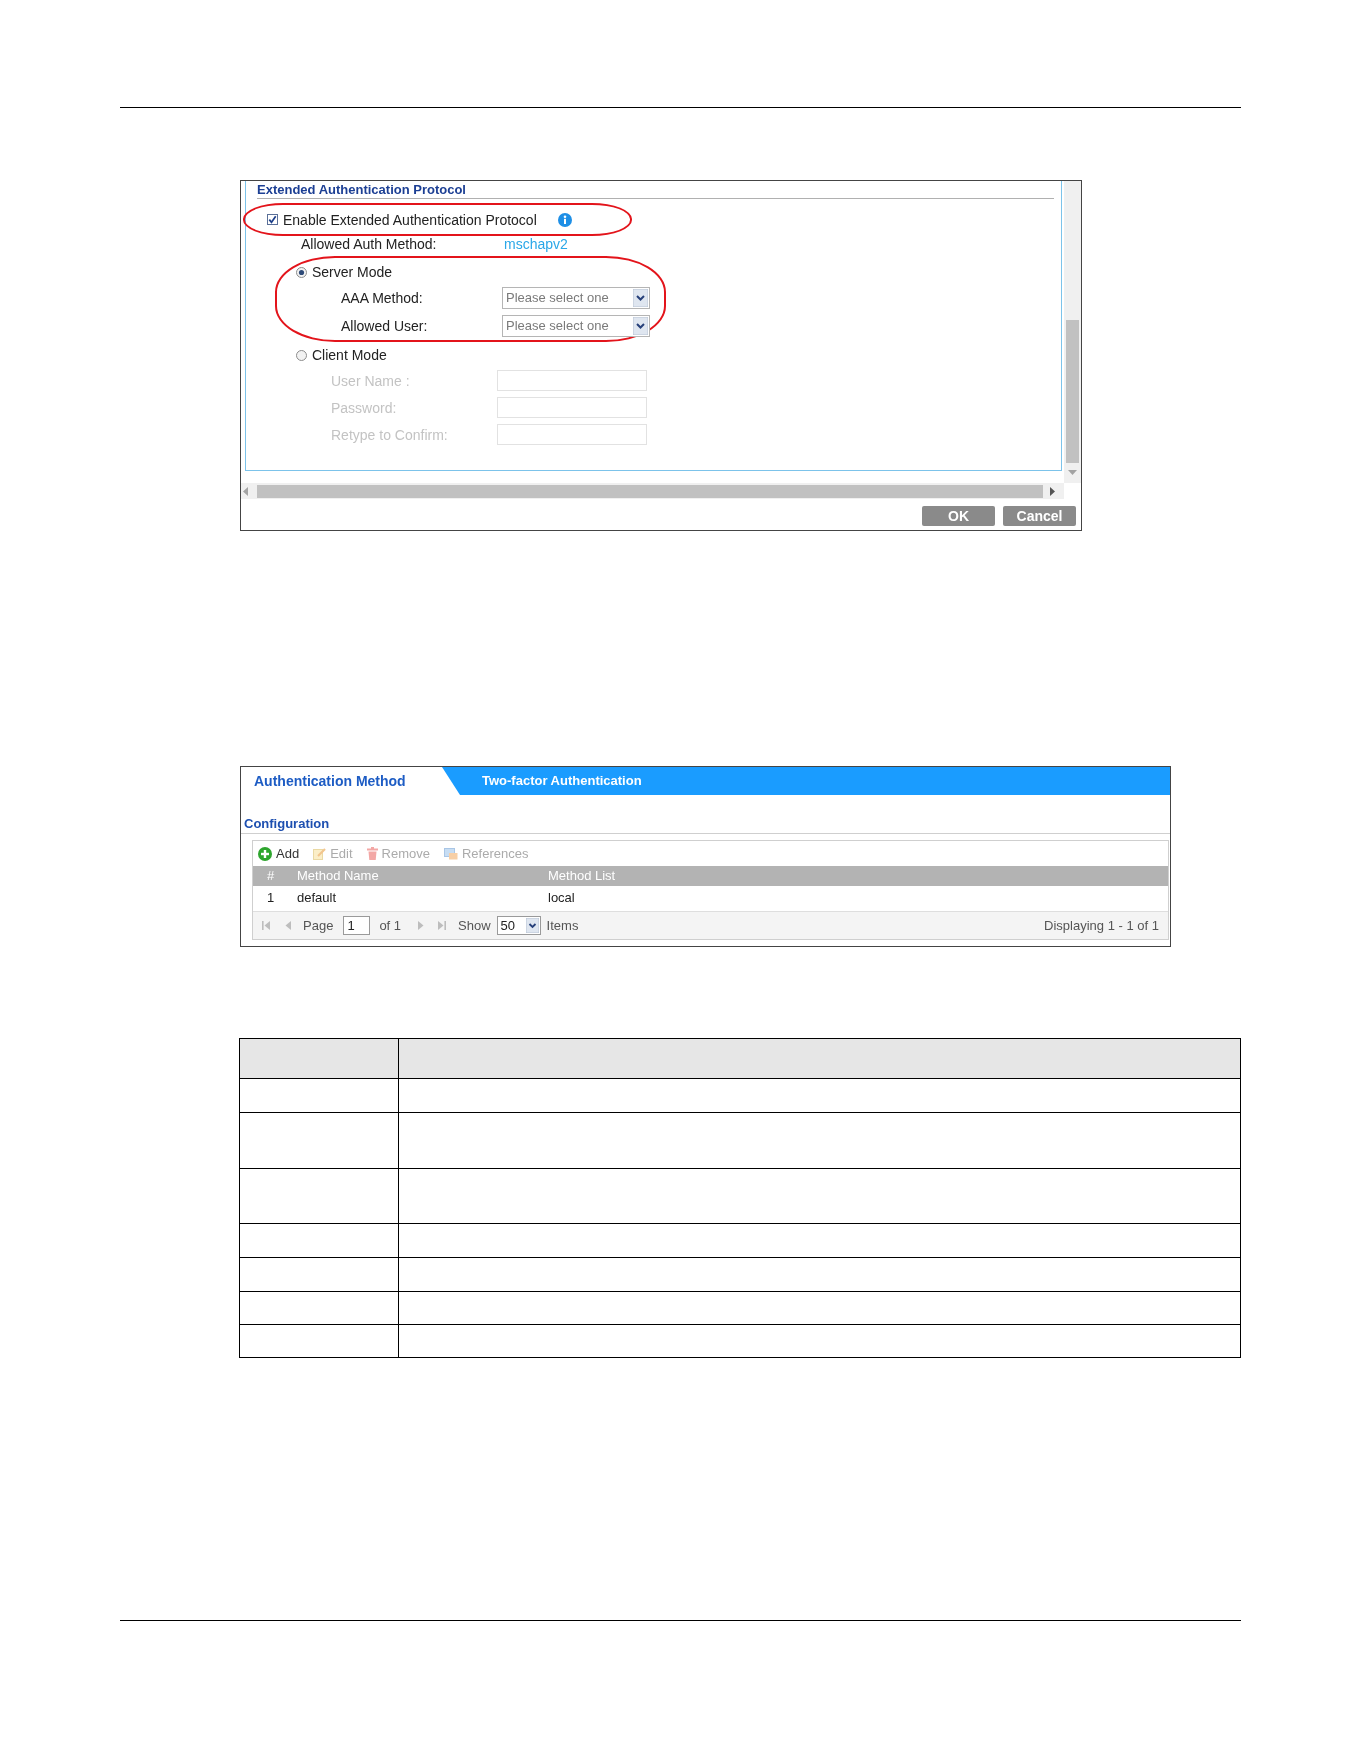 Image resolution: width=1361 pixels, height=1761 pixels. I want to click on pager-label: Items, so click(562, 925).